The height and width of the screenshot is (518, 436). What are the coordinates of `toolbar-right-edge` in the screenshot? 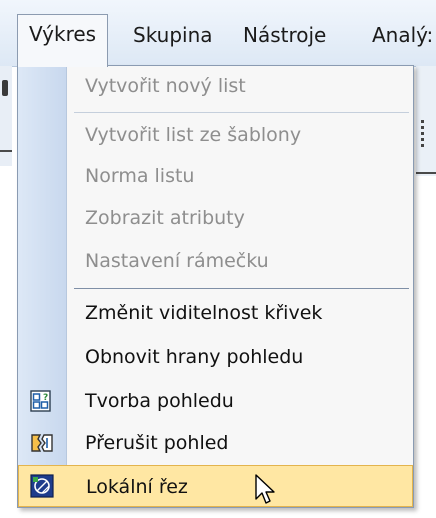 It's located at (426, 121).